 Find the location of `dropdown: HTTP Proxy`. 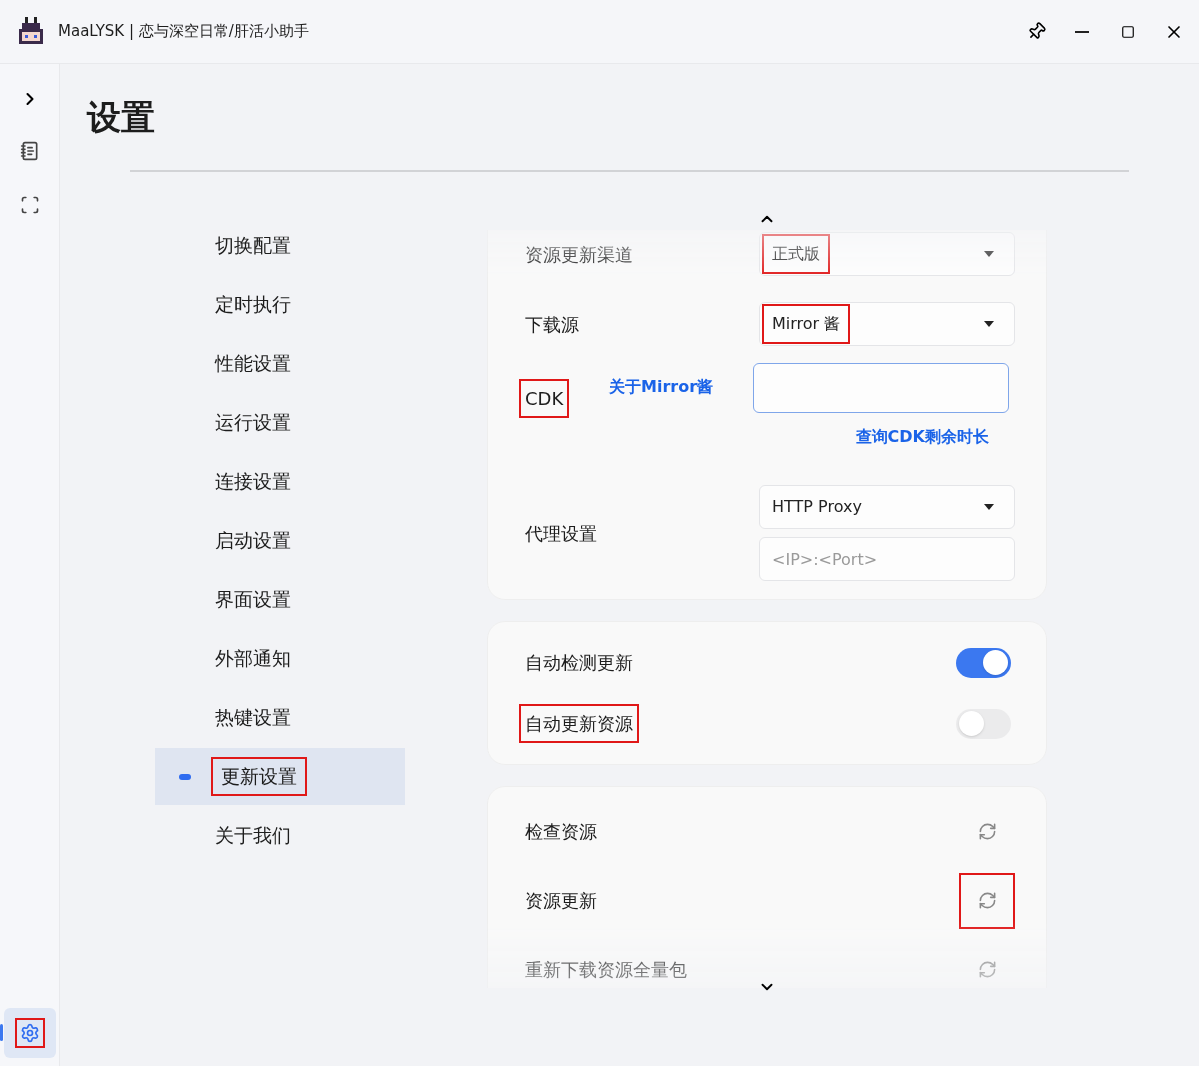

dropdown: HTTP Proxy is located at coordinates (887, 507).